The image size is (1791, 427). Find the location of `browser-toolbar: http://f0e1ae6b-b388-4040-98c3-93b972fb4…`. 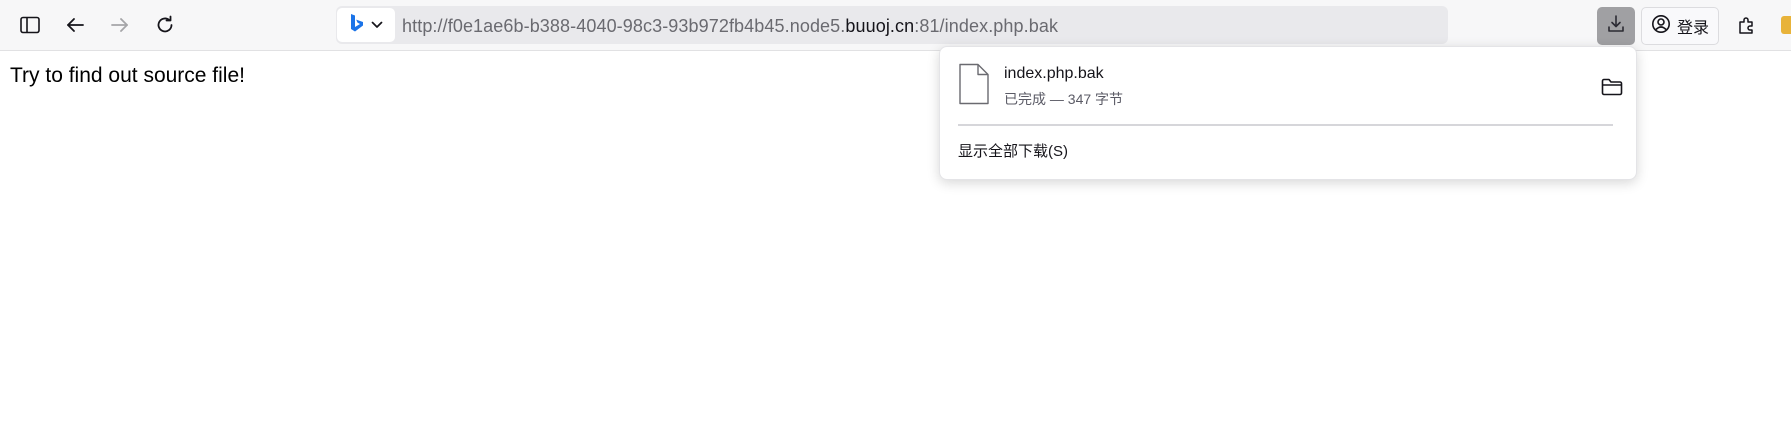

browser-toolbar: http://f0e1ae6b-b388-4040-98c3-93b972fb4… is located at coordinates (895, 25).